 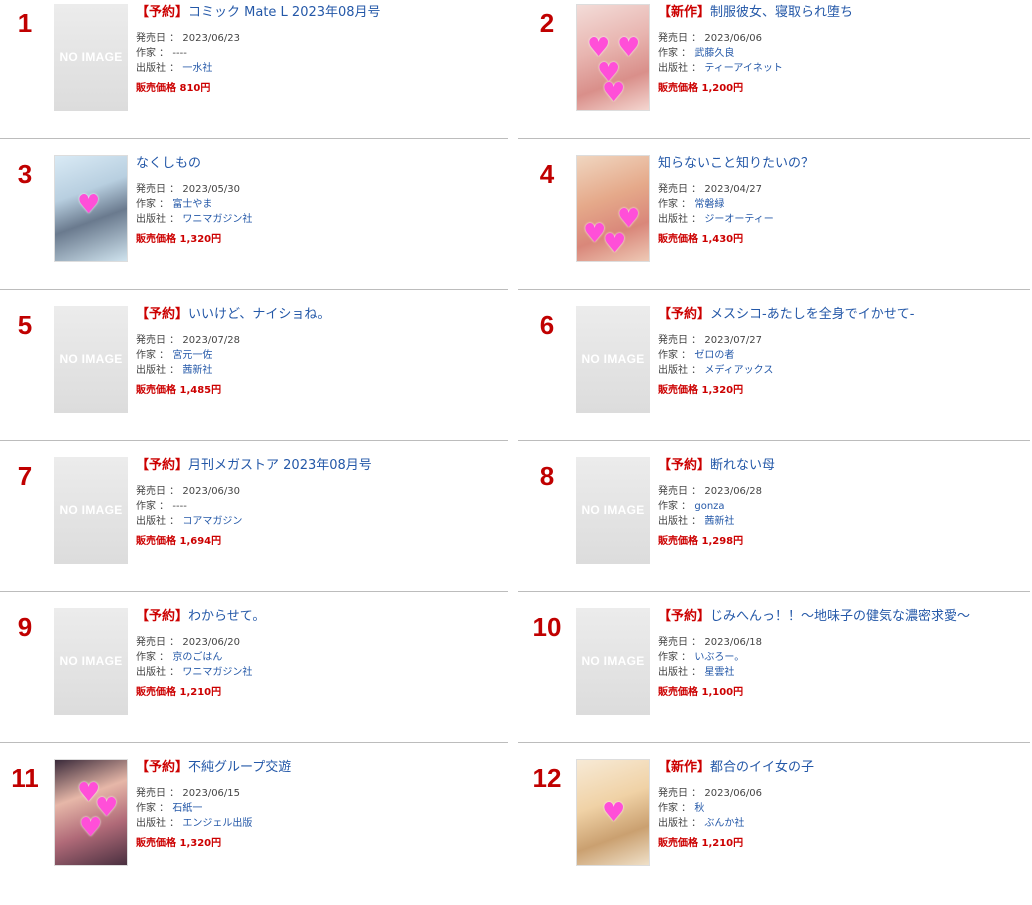 I want to click on release-date-value: 2023/06/30, so click(x=211, y=491).